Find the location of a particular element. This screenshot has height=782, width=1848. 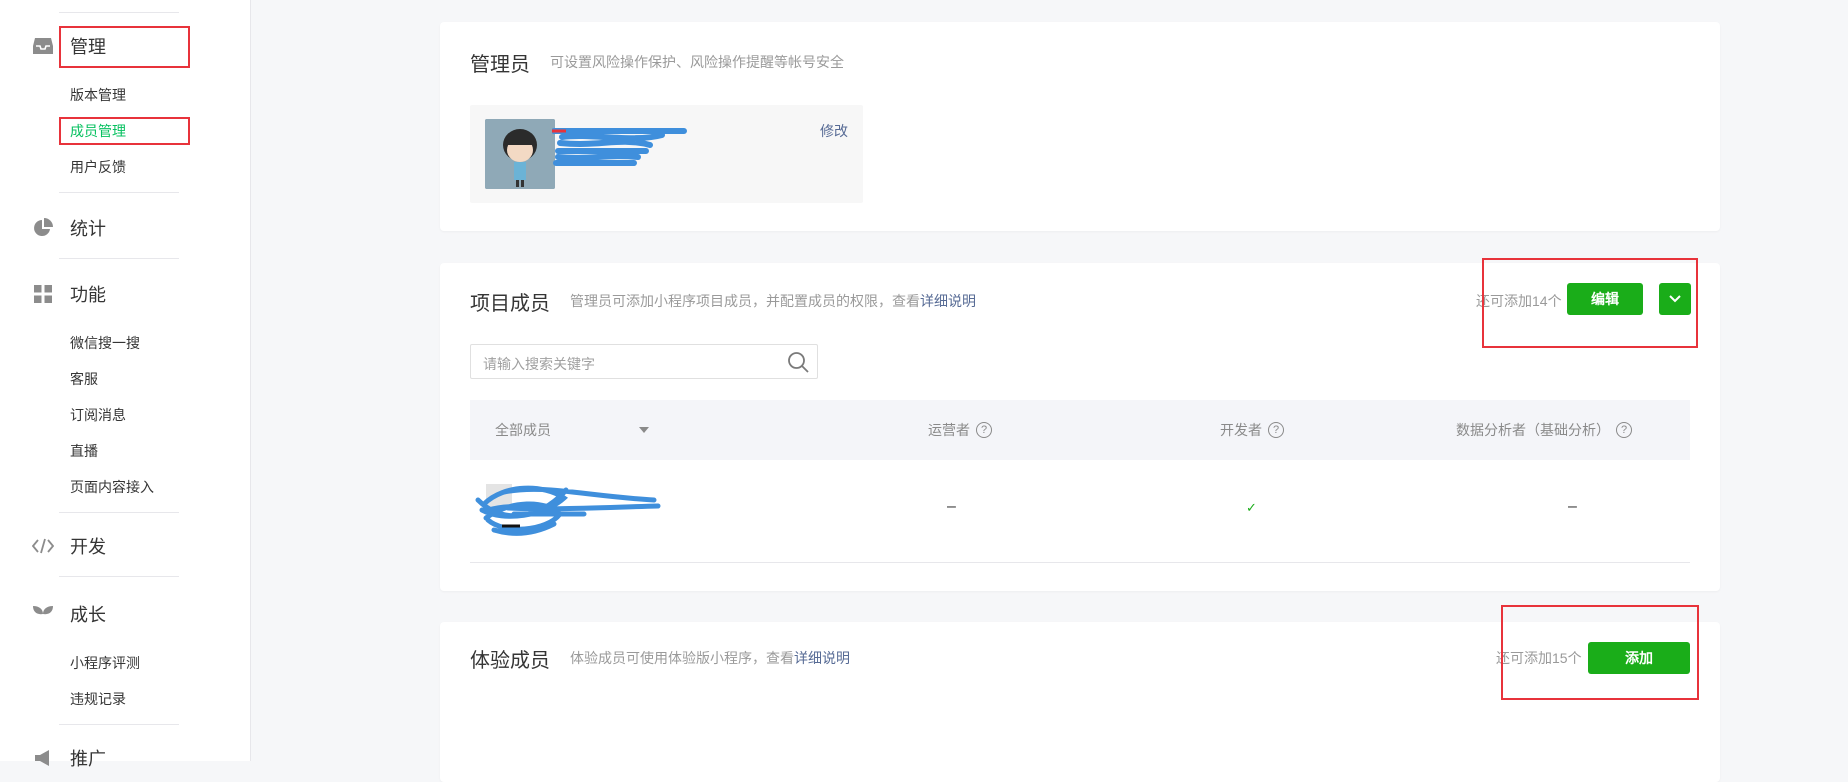

inbox-icon is located at coordinates (43, 46).